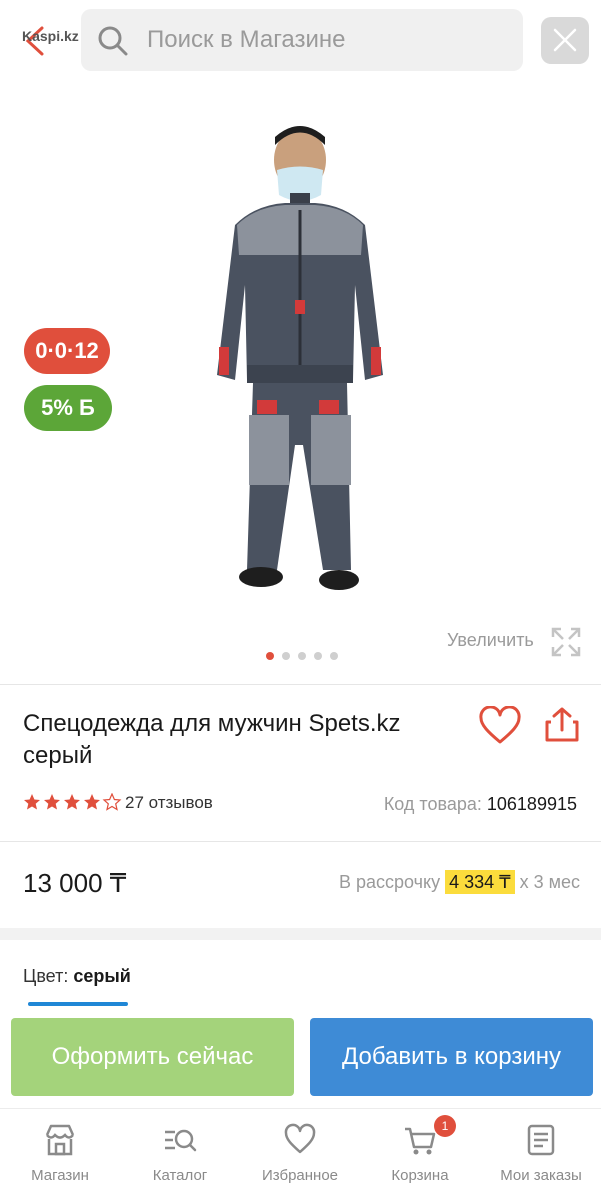 The height and width of the screenshot is (1200, 601). I want to click on nav-item-cart: 1 Корзина, so click(420, 1154).